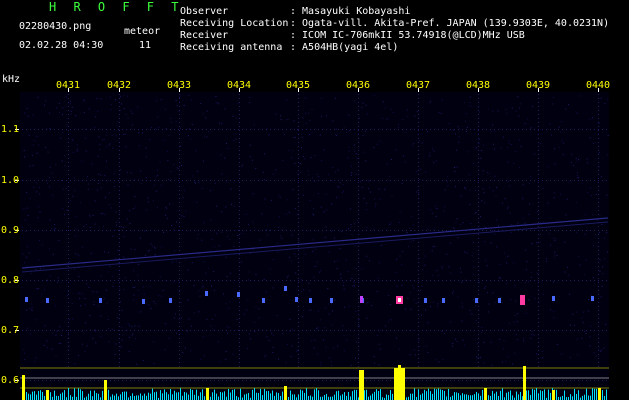 The image size is (629, 400). I want to click on x-tick-label: 0440, so click(598, 85).